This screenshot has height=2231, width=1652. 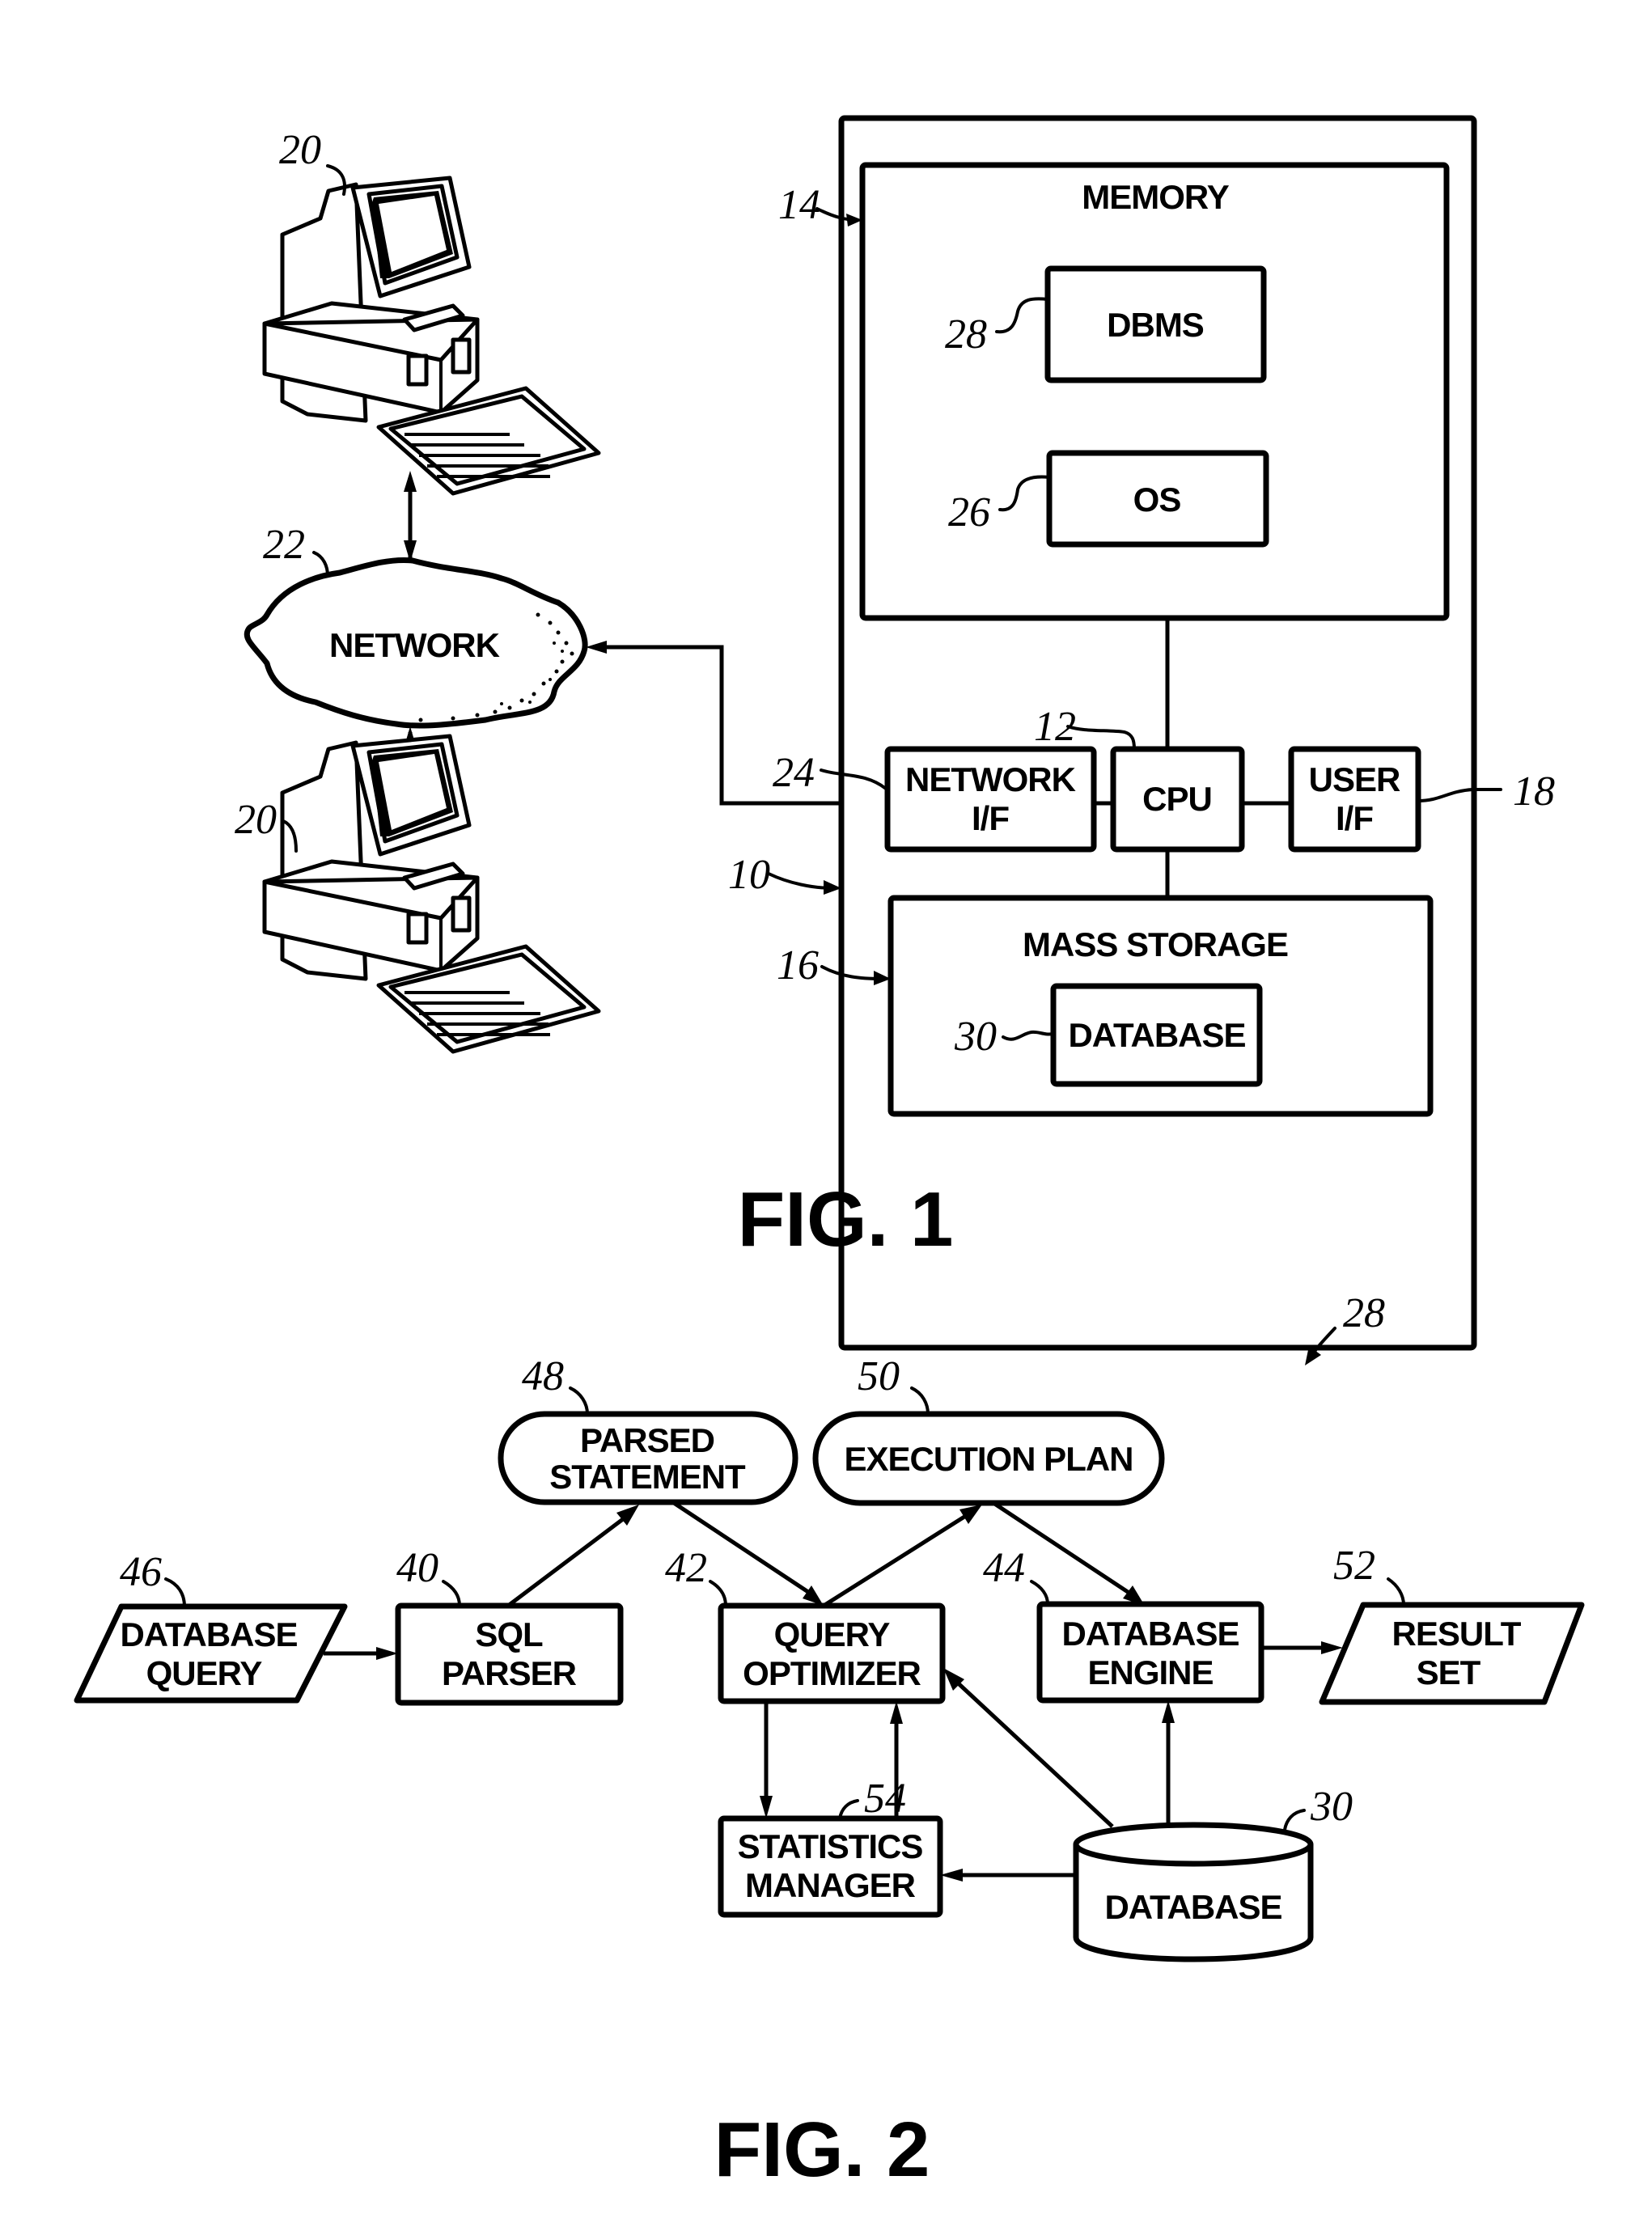 I want to click on ref-44: 44, so click(x=1004, y=1568).